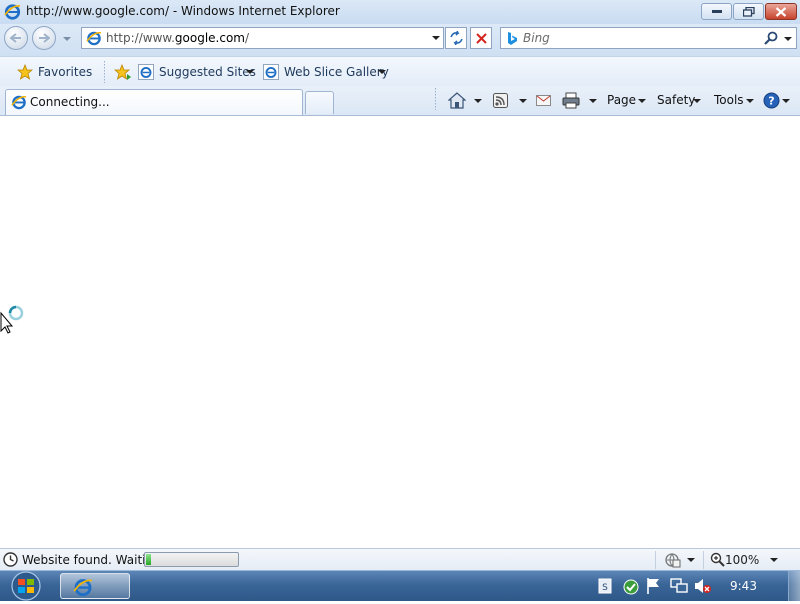 This screenshot has height=604, width=800. What do you see at coordinates (500, 100) in the screenshot?
I see `feeds-icon` at bounding box center [500, 100].